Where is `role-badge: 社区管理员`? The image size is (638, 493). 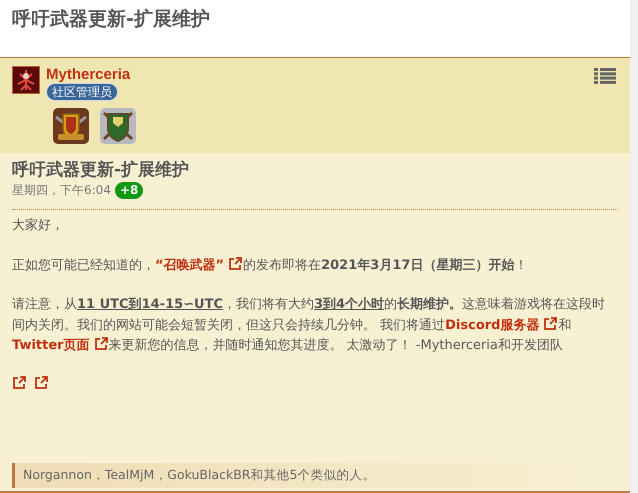 role-badge: 社区管理员 is located at coordinates (82, 92).